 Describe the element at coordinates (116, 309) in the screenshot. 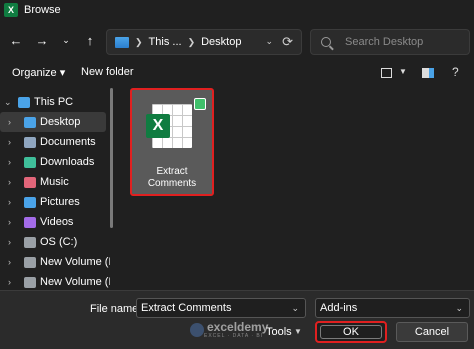

I see `file-name-label: File name:` at that location.